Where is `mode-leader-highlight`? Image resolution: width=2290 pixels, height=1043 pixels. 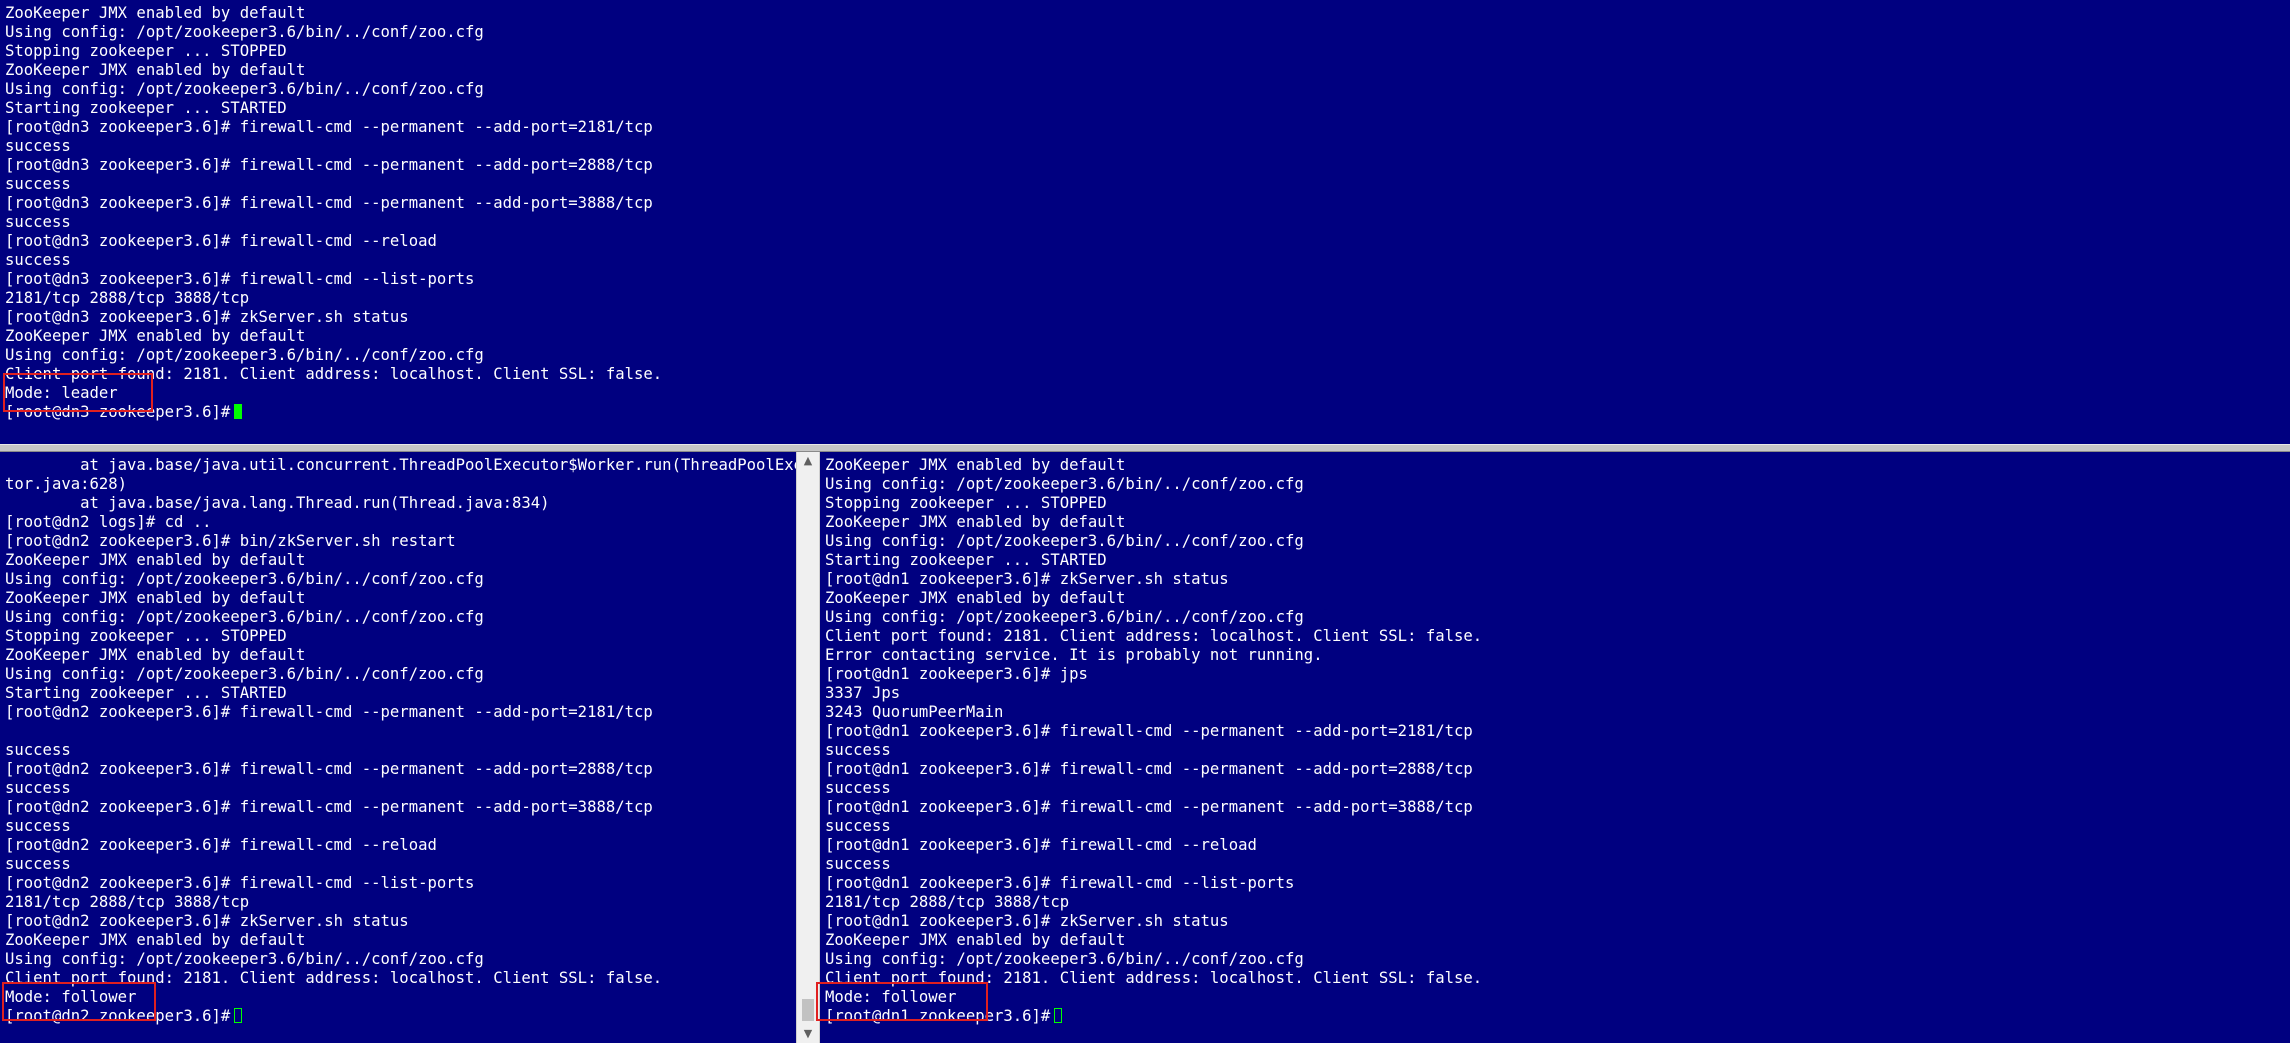
mode-leader-highlight is located at coordinates (78, 392).